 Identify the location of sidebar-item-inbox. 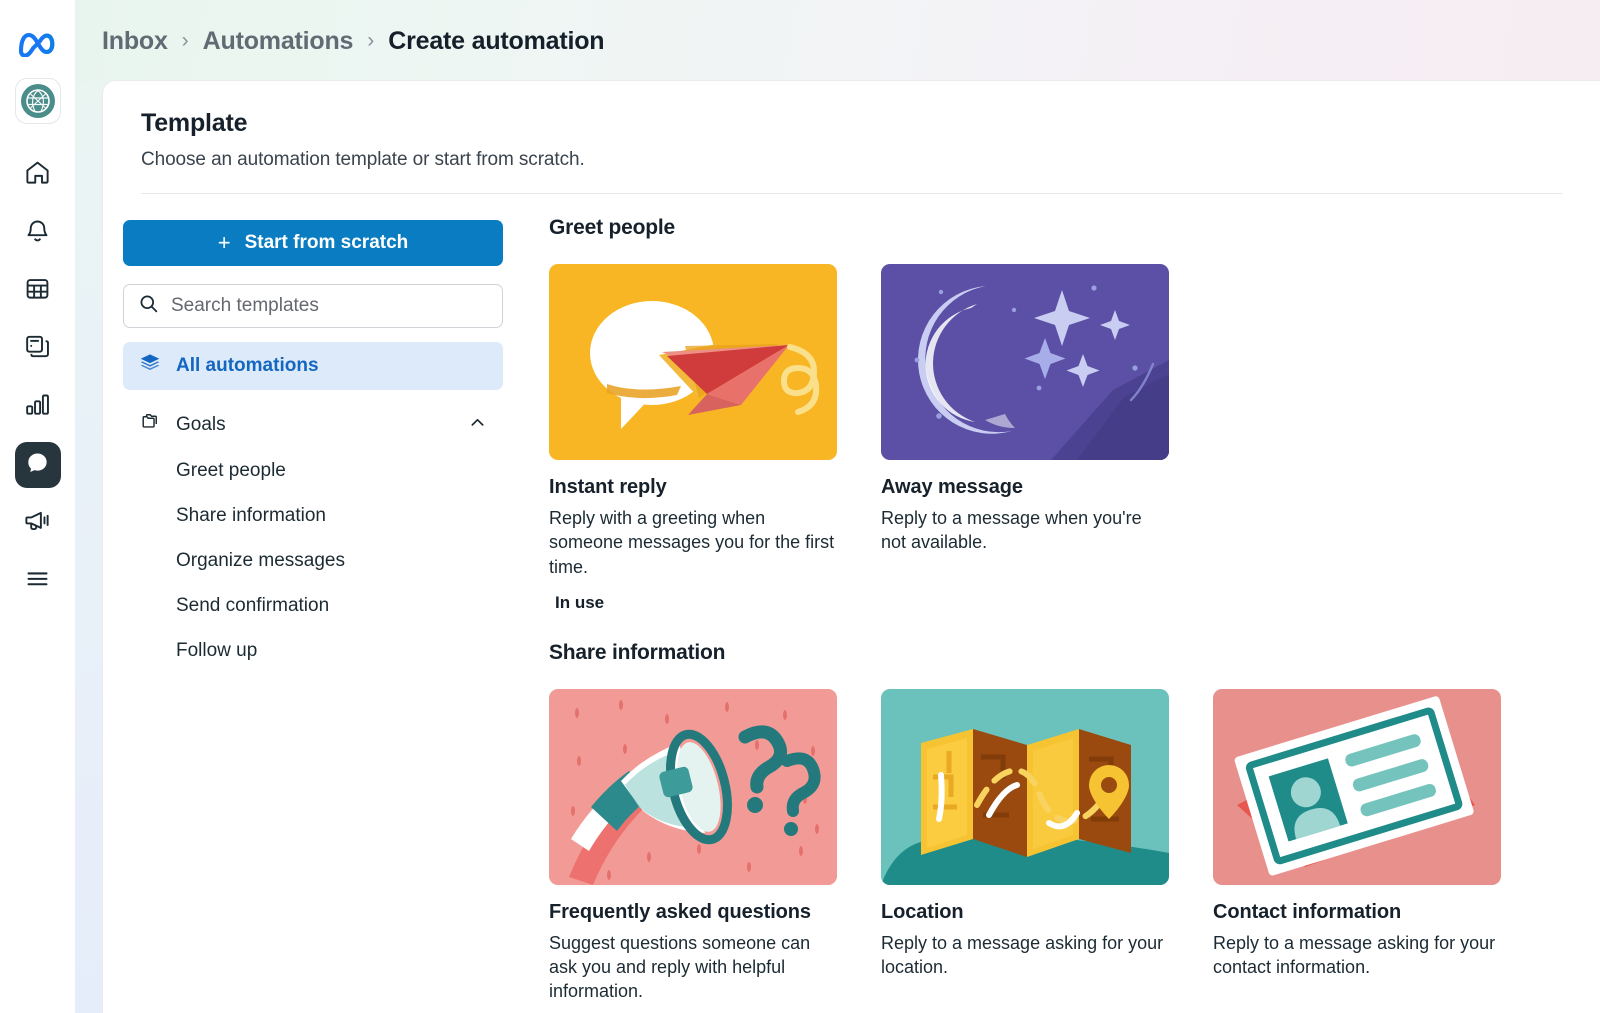
(37, 465).